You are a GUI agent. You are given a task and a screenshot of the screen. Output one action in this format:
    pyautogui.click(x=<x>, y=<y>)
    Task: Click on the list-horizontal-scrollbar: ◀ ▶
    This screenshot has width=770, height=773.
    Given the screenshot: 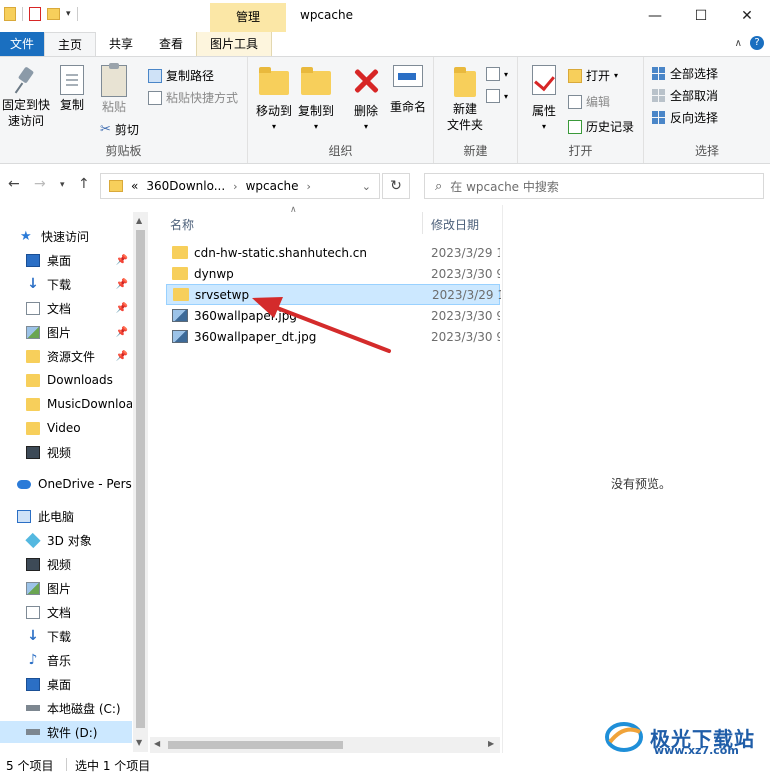 What is the action you would take?
    pyautogui.click(x=325, y=745)
    